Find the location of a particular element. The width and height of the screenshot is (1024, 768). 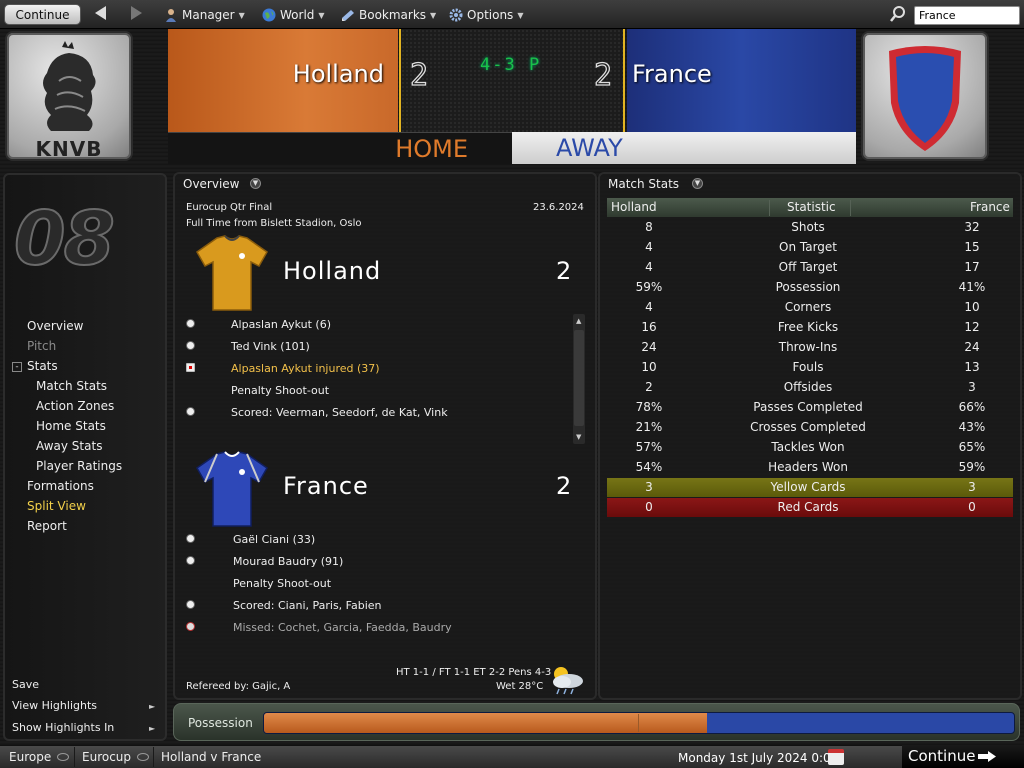

current-date: Monday 1st July 2024 0:00 is located at coordinates (758, 758).